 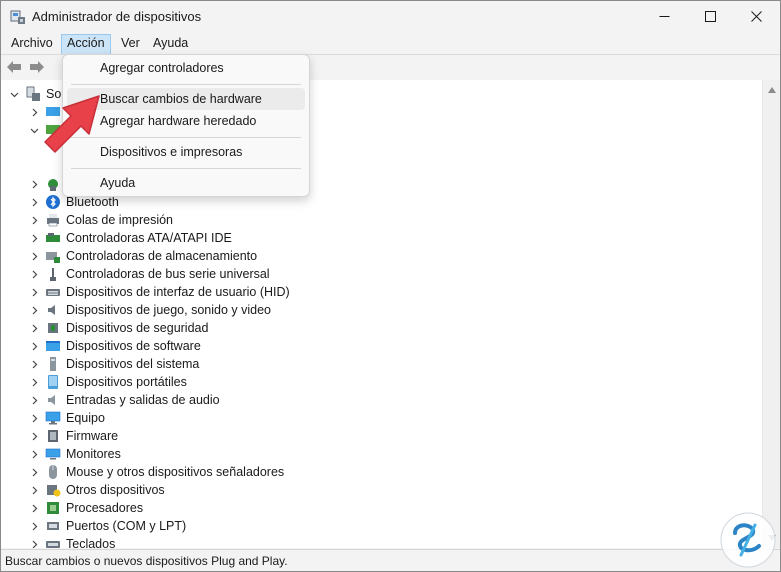 I want to click on tree-category-otros-dispositivos: Otros dispositivos, so click(x=201, y=490).